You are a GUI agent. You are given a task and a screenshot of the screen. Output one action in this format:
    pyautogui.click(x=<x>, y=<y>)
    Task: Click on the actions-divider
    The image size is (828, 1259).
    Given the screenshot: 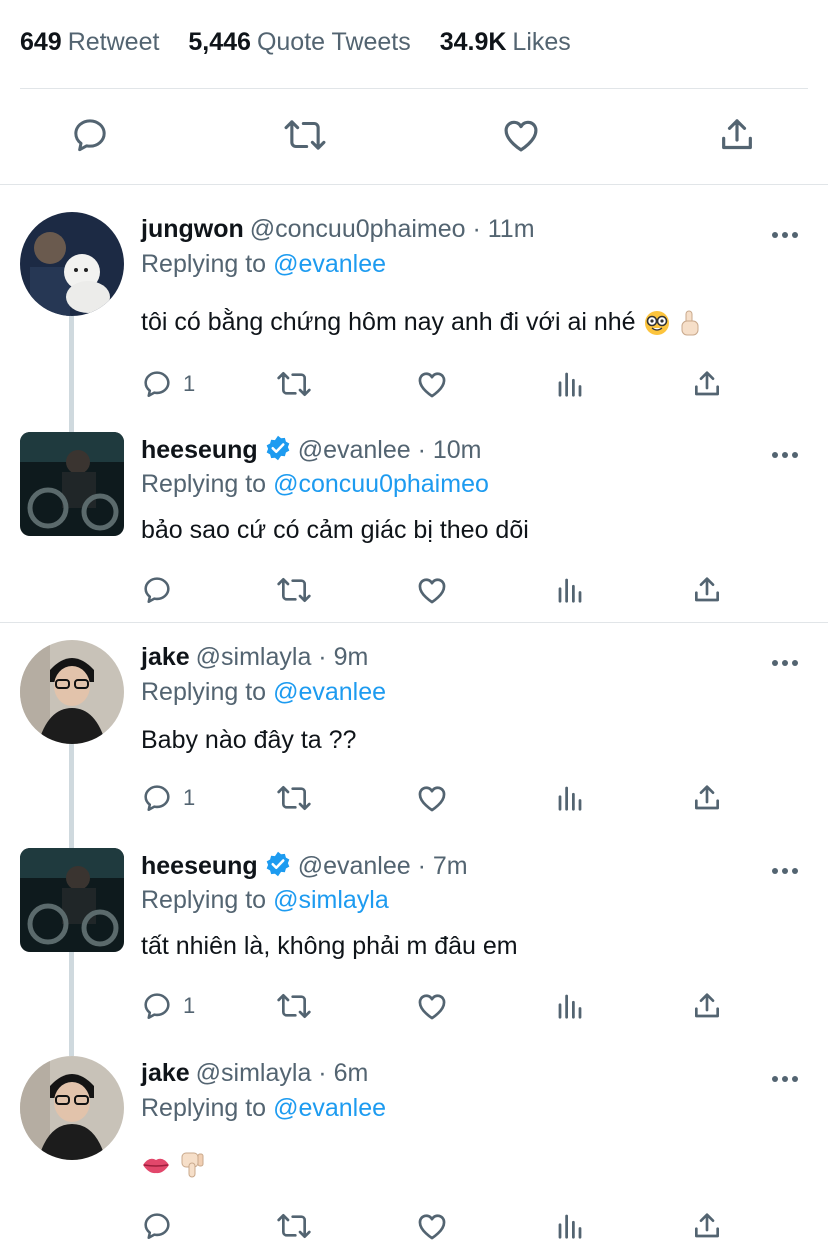 What is the action you would take?
    pyautogui.click(x=414, y=184)
    